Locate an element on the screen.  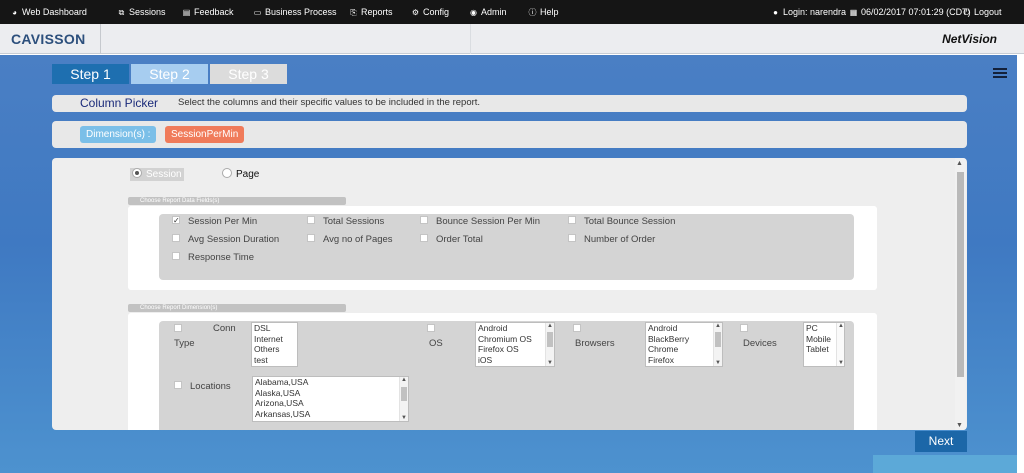
checkbox-avg-no-of-pages: Avg no of Pages is located at coordinates (350, 240).